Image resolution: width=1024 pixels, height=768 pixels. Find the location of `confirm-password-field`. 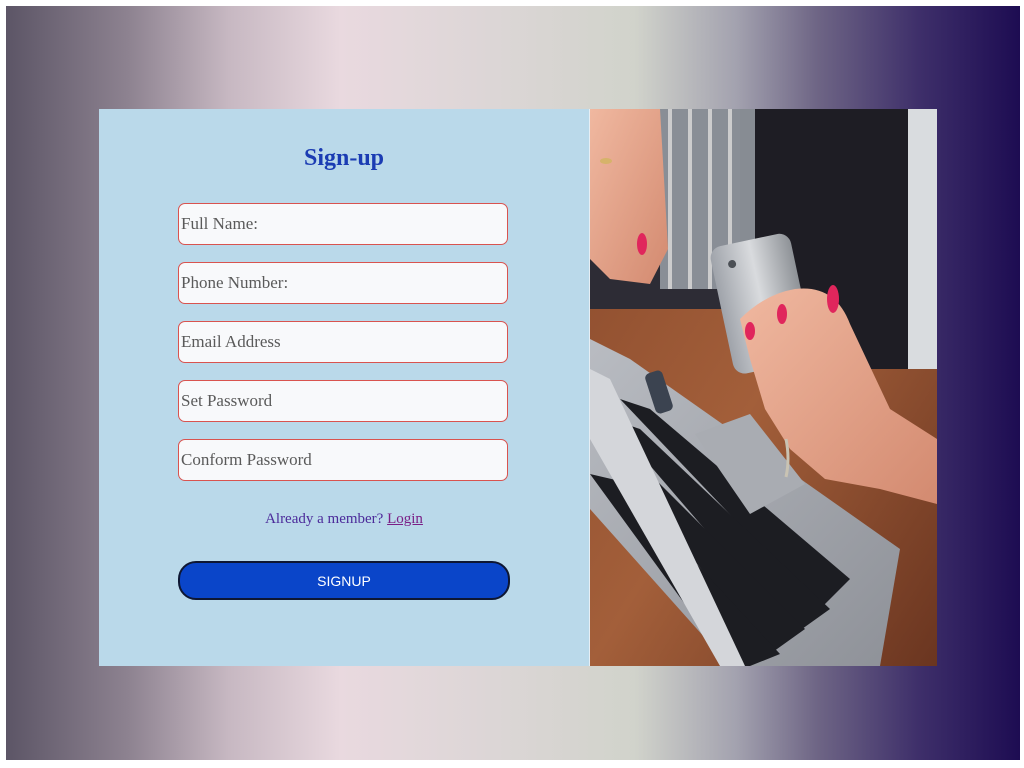

confirm-password-field is located at coordinates (343, 460).